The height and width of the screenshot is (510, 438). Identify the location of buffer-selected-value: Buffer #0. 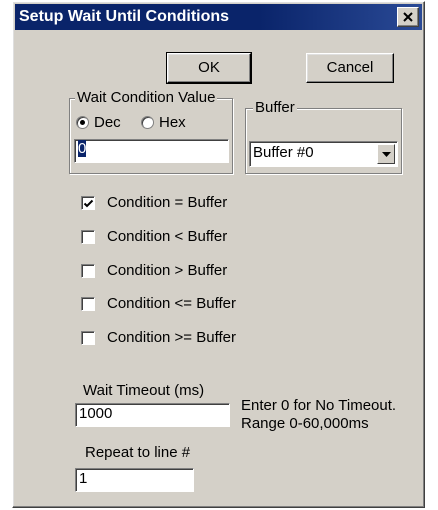
(283, 152).